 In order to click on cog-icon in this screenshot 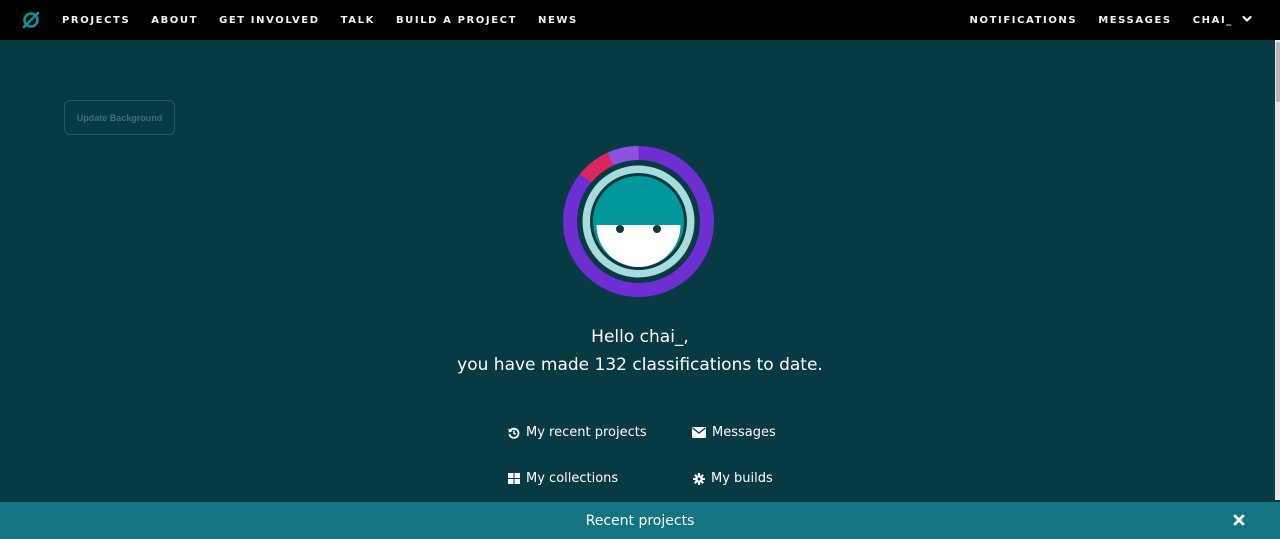, I will do `click(699, 478)`.